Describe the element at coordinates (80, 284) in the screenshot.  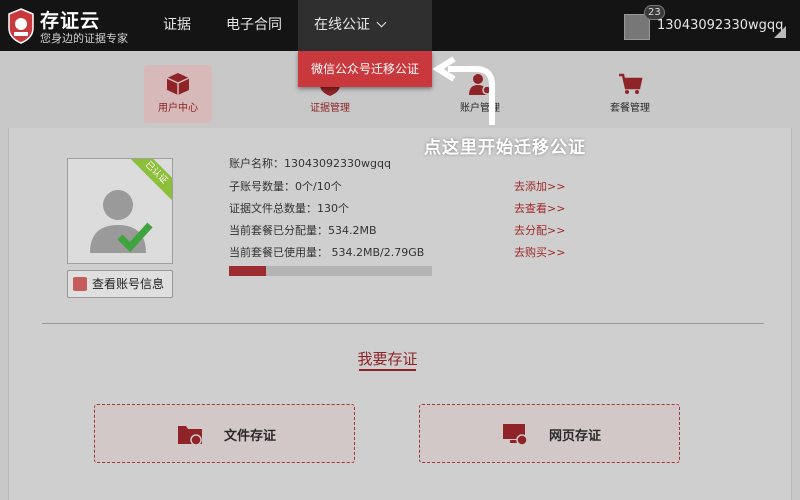
I see `document-icon` at that location.